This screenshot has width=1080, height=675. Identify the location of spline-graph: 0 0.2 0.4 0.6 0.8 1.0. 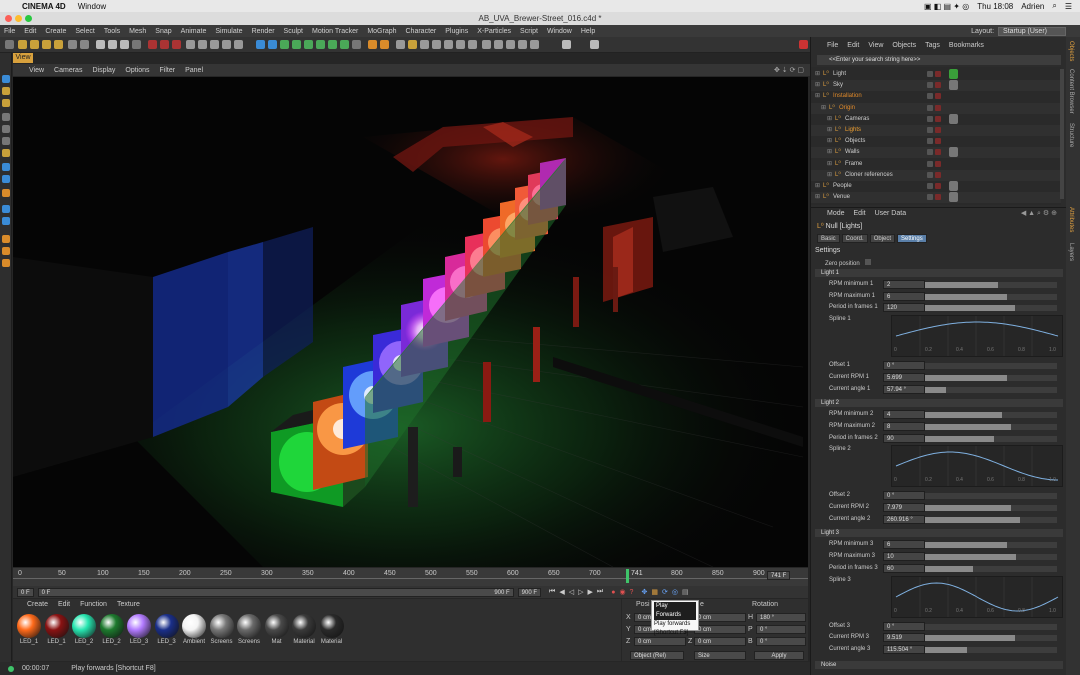
(977, 596).